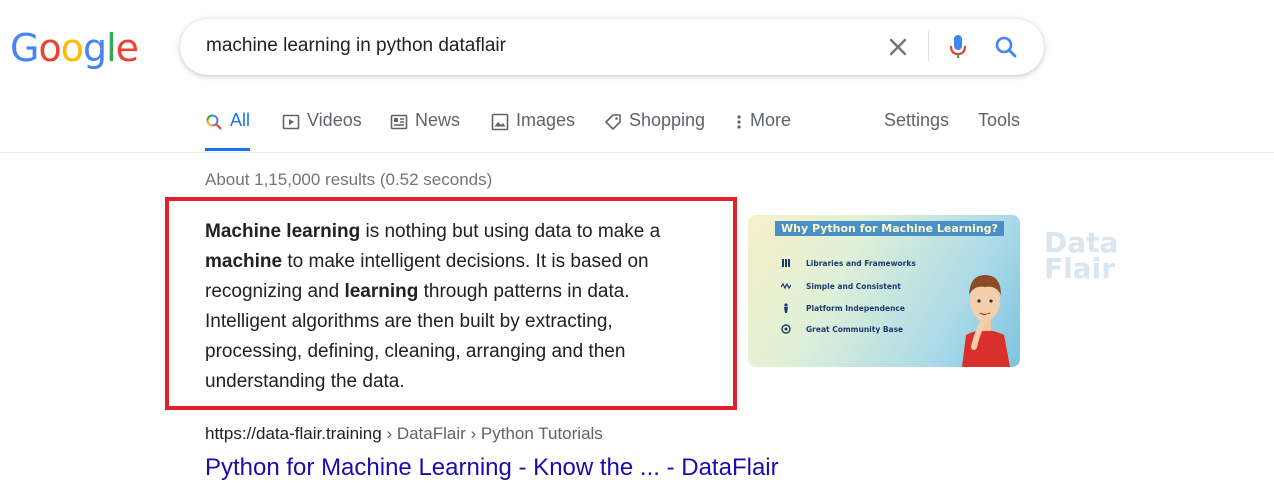 Image resolution: width=1274 pixels, height=490 pixels. Describe the element at coordinates (853, 286) in the screenshot. I see `thumbnail-item: Simple and Consistent` at that location.